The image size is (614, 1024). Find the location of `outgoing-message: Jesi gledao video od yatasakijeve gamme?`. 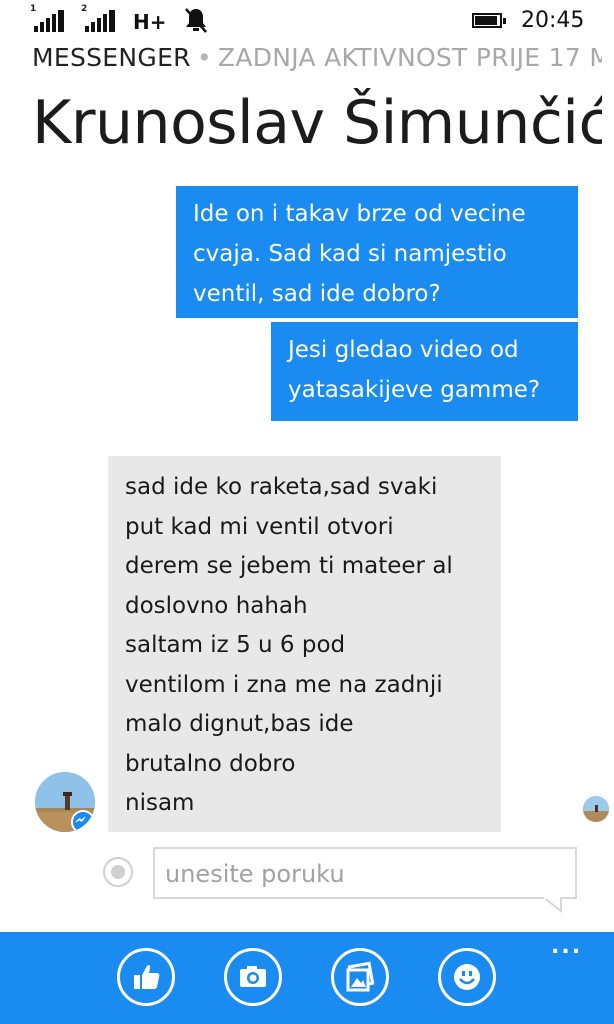

outgoing-message: Jesi gledao video od yatasakijeve gamme? is located at coordinates (424, 371).